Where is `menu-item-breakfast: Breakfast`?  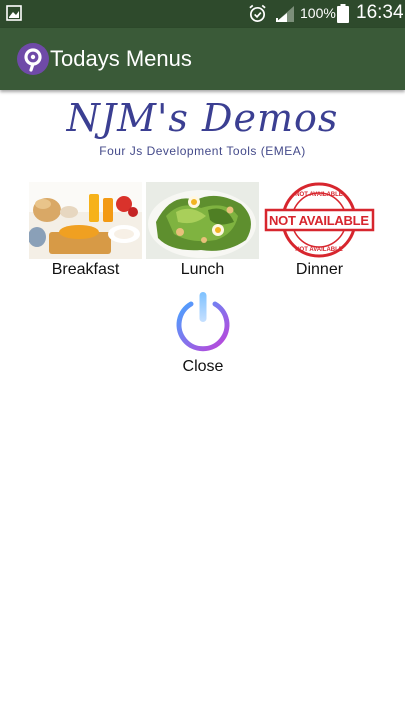 menu-item-breakfast: Breakfast is located at coordinates (85, 232).